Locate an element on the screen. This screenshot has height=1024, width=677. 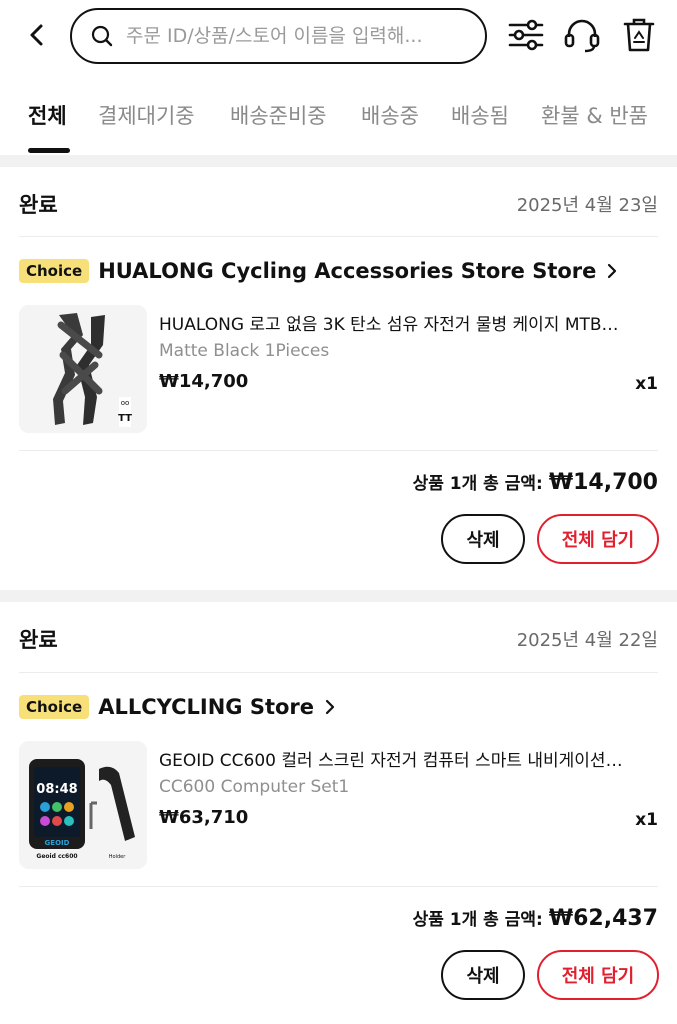
bike-computer-image: 08:48 GEOID Geoid cc600 Holder is located at coordinates (83, 805).